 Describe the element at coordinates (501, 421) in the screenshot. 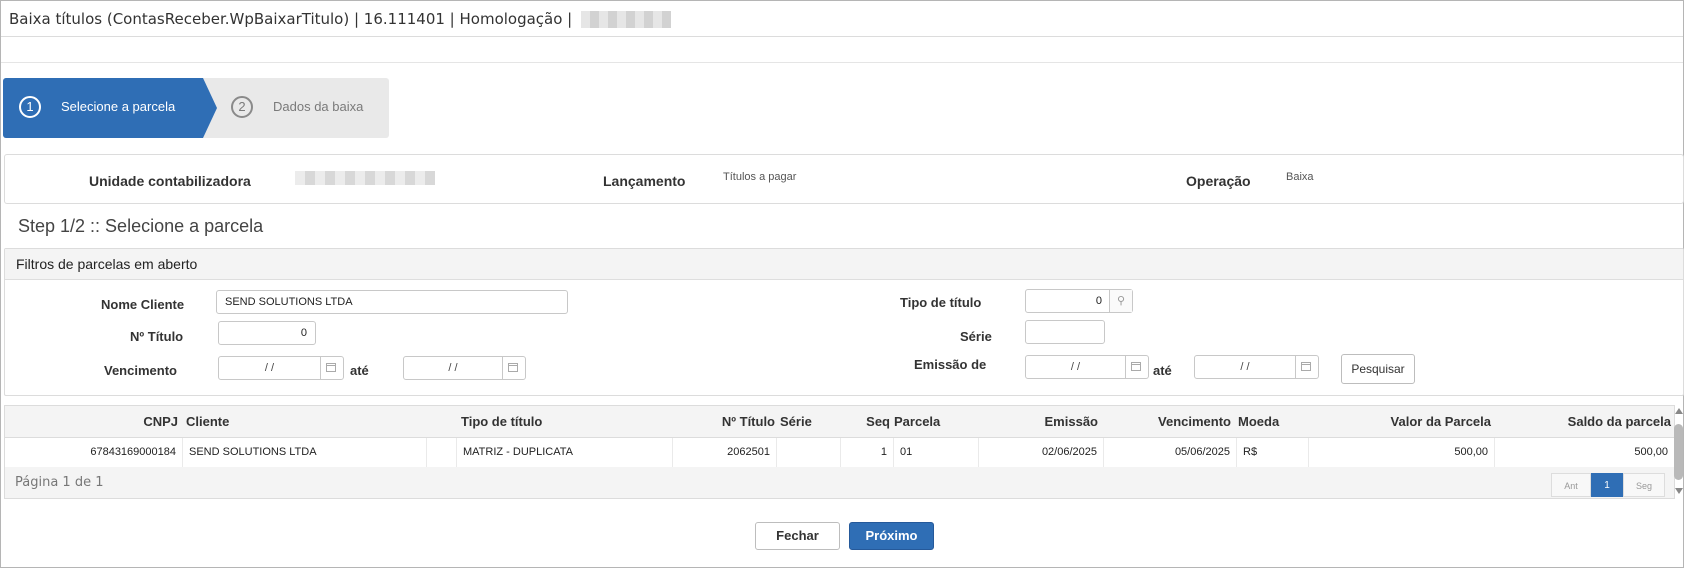

I see `col-header-tipo-titulo: Tipo de título` at that location.